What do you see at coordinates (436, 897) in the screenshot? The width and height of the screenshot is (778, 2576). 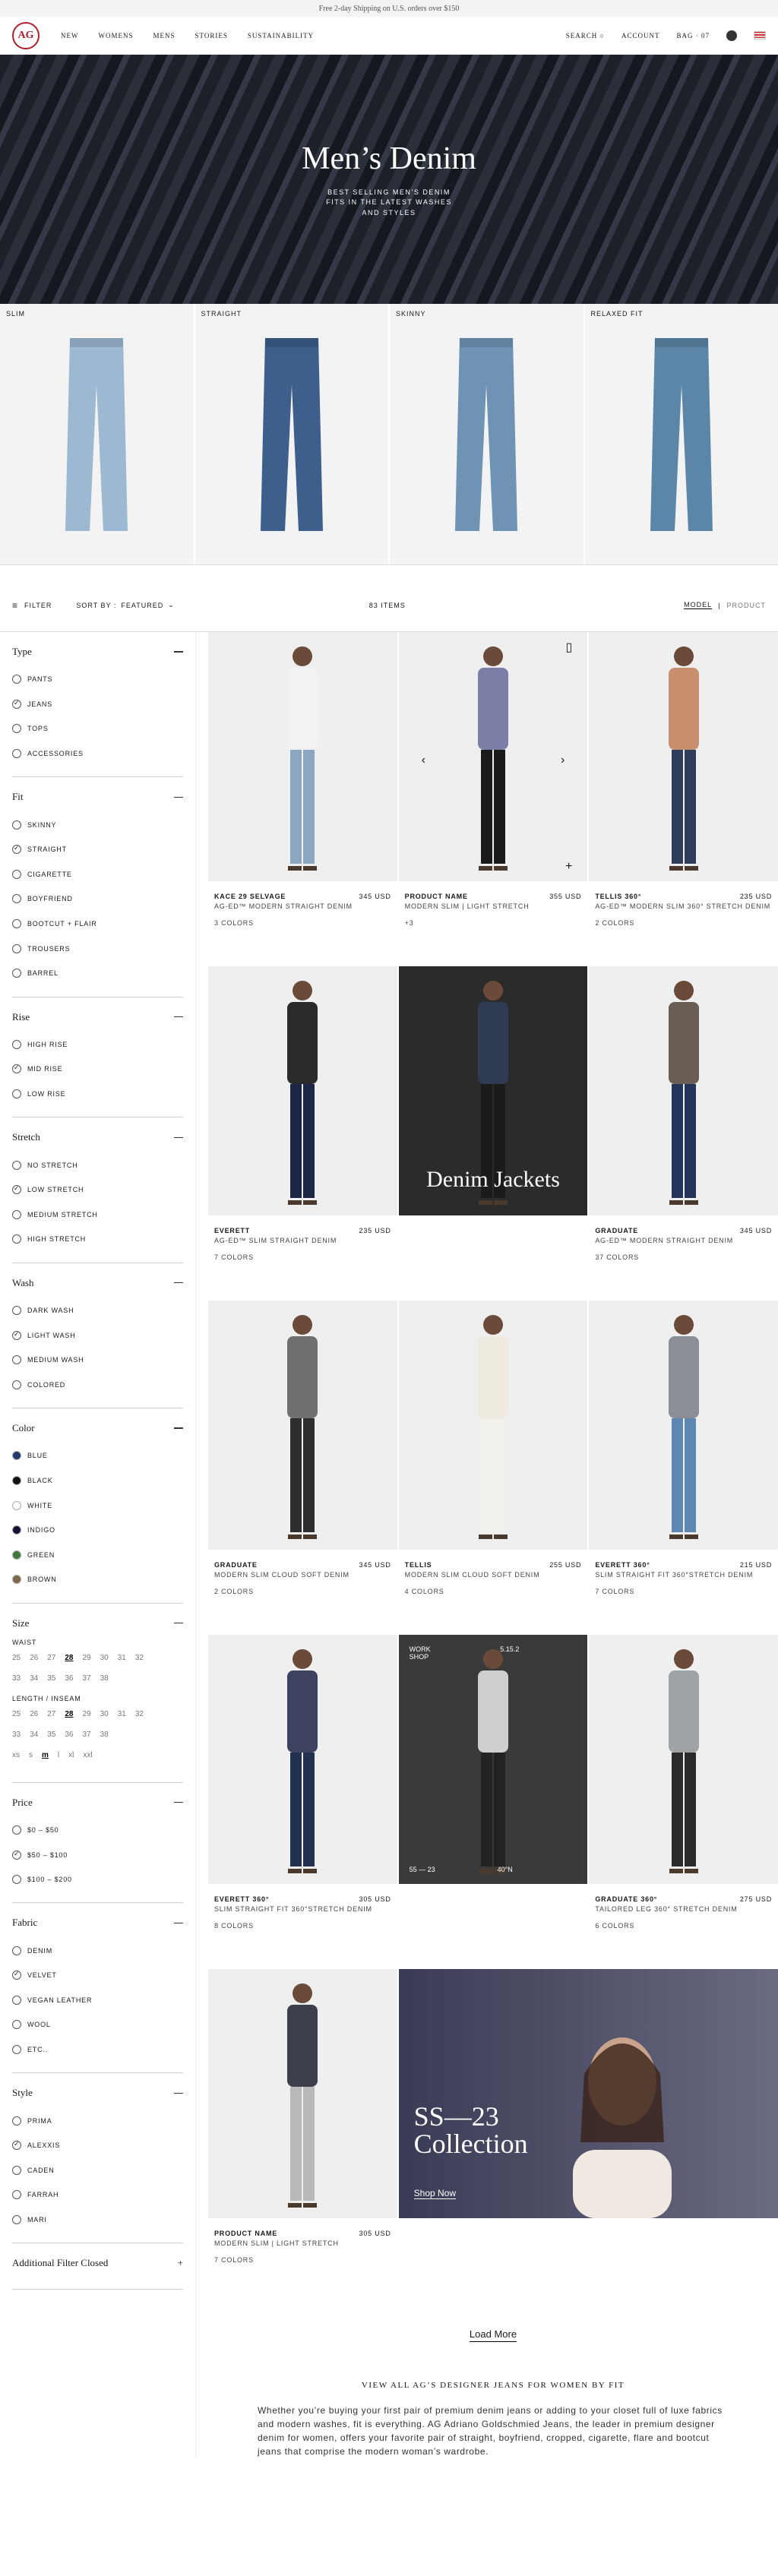 I see `product-name: PRODUCT NAME` at bounding box center [436, 897].